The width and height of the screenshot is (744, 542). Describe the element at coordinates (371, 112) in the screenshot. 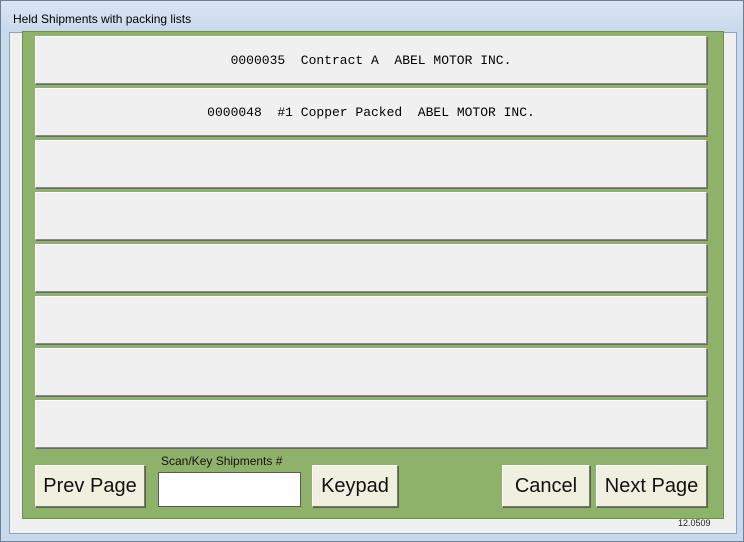

I see `shipment-row: 0000048 #1 Copper Packed ABEL MOTOR INC.` at that location.